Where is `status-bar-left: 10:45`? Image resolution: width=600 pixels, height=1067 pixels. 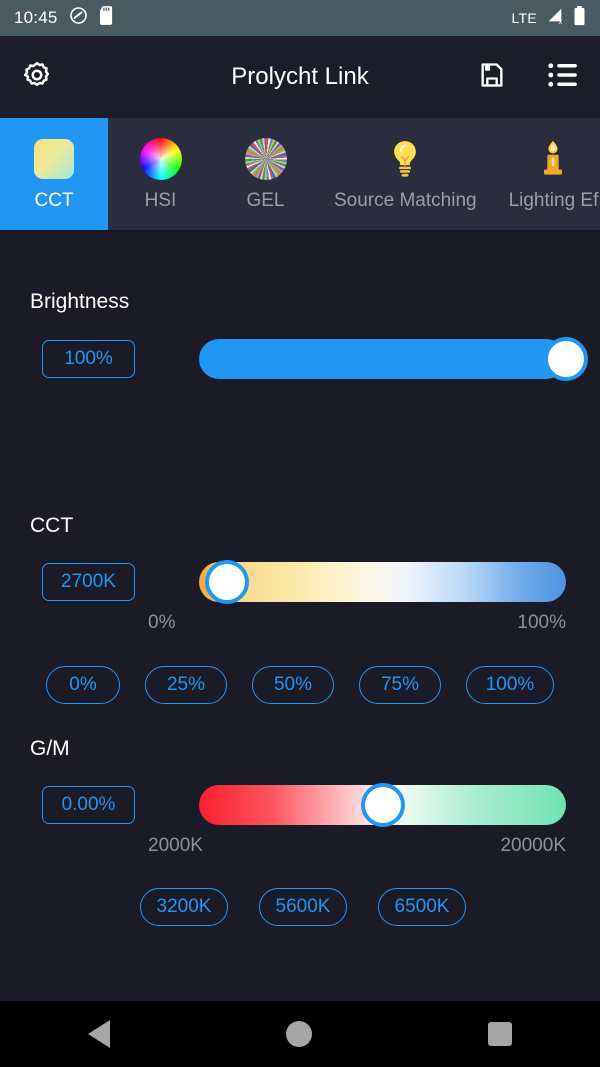 status-bar-left: 10:45 is located at coordinates (64, 18).